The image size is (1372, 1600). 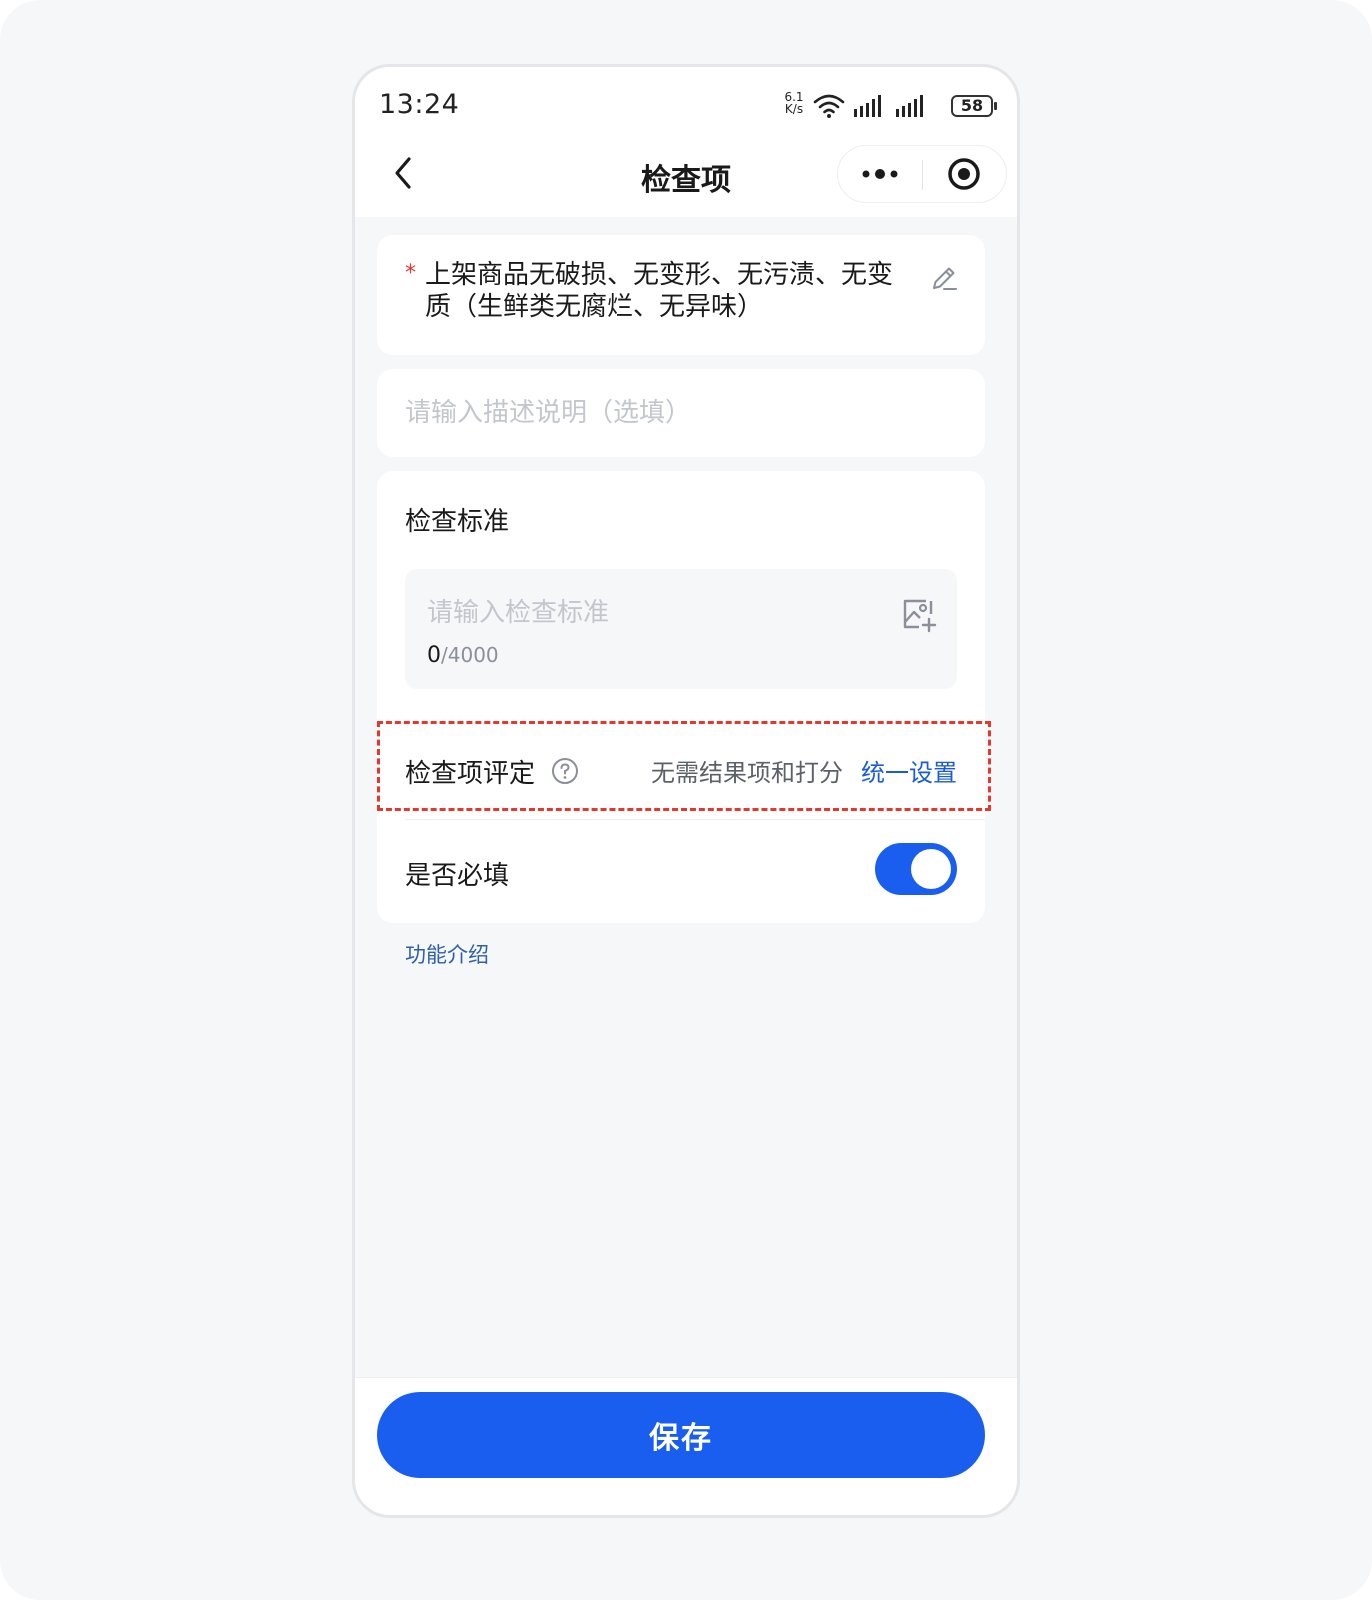 What do you see at coordinates (675, 413) in the screenshot?
I see `description-input` at bounding box center [675, 413].